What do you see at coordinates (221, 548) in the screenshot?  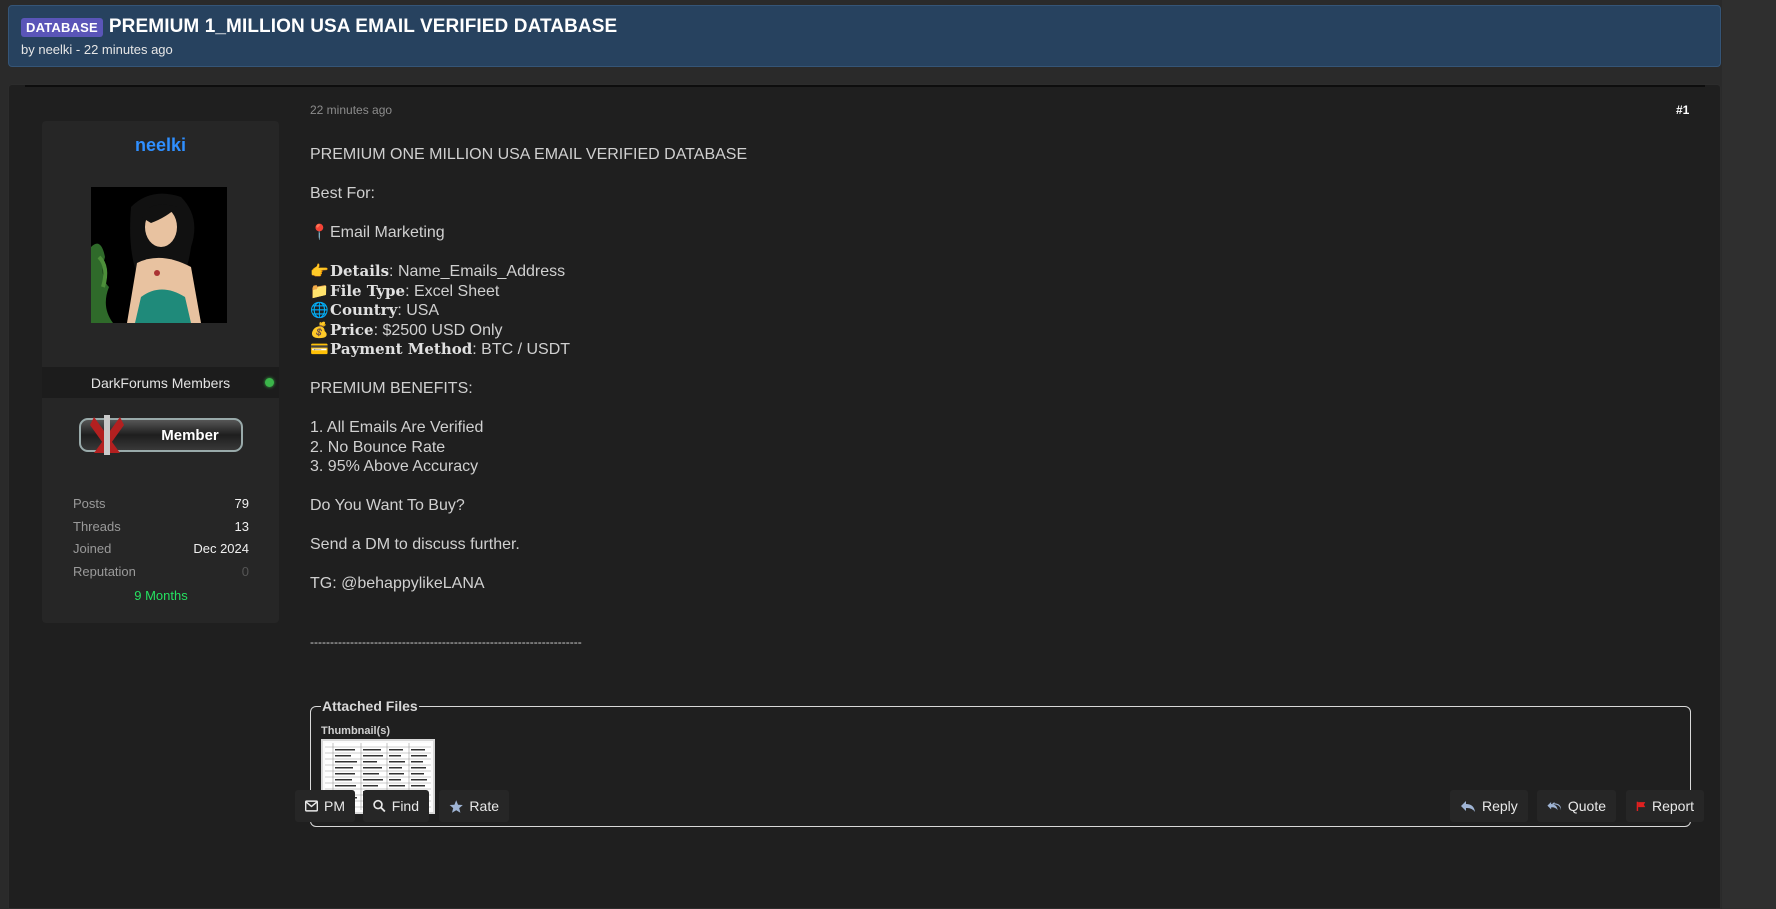 I see `stat-value: Dec 2024` at bounding box center [221, 548].